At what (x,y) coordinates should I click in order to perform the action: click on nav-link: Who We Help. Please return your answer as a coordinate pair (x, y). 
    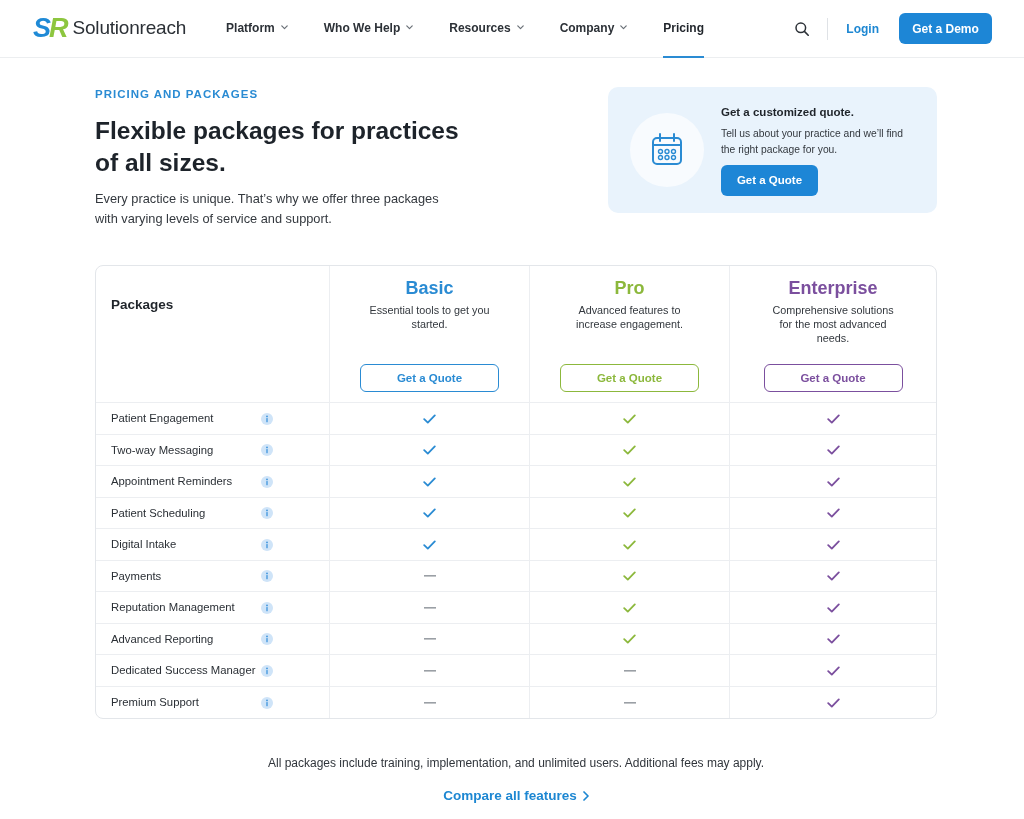
    Looking at the image, I should click on (368, 29).